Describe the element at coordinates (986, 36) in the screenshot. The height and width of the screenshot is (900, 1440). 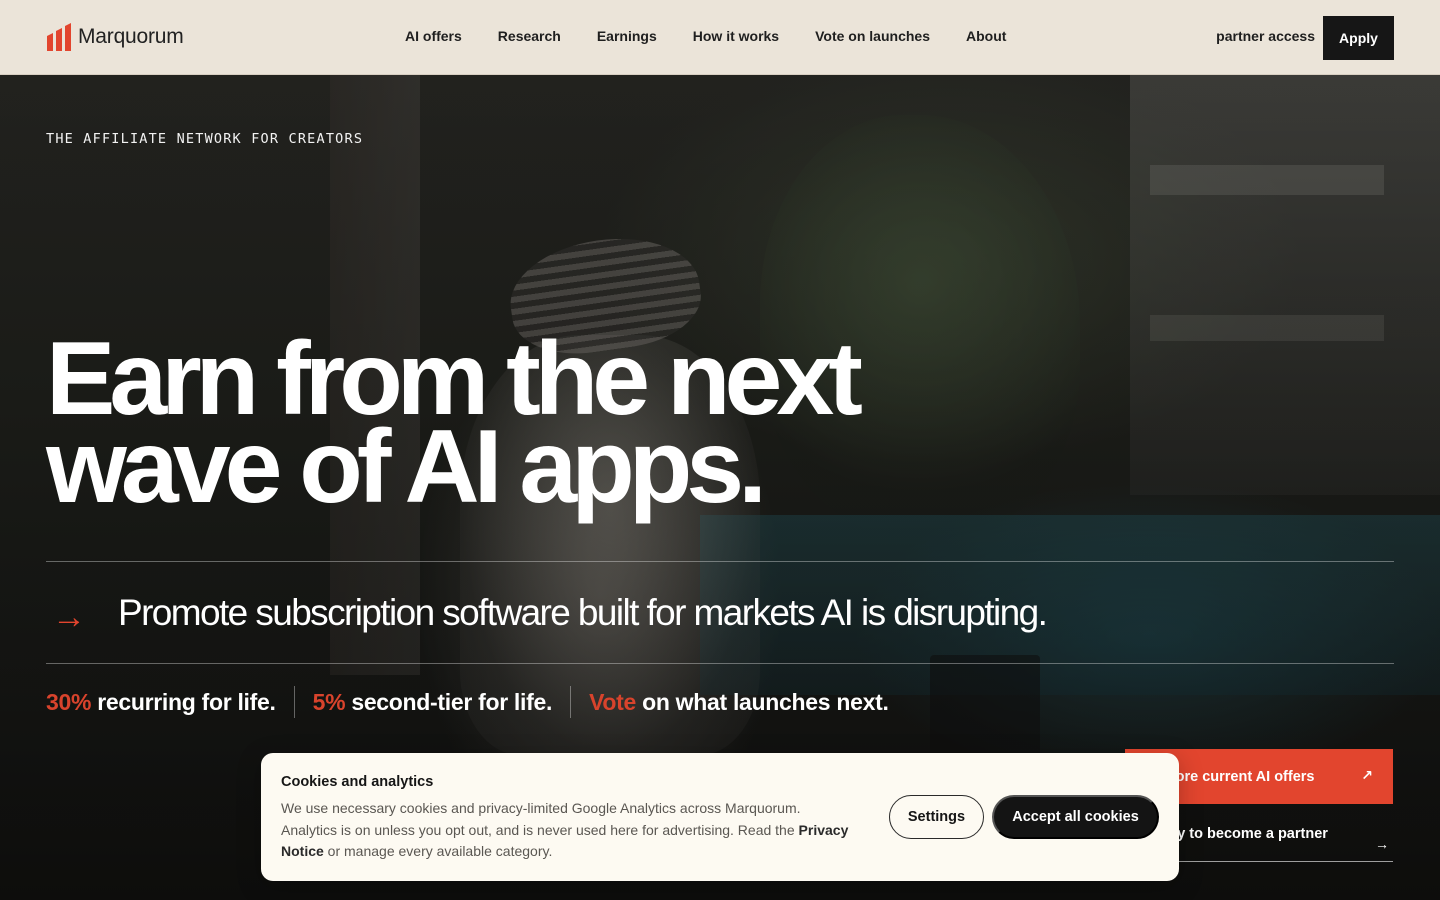
I see `nav-item-about: About` at that location.